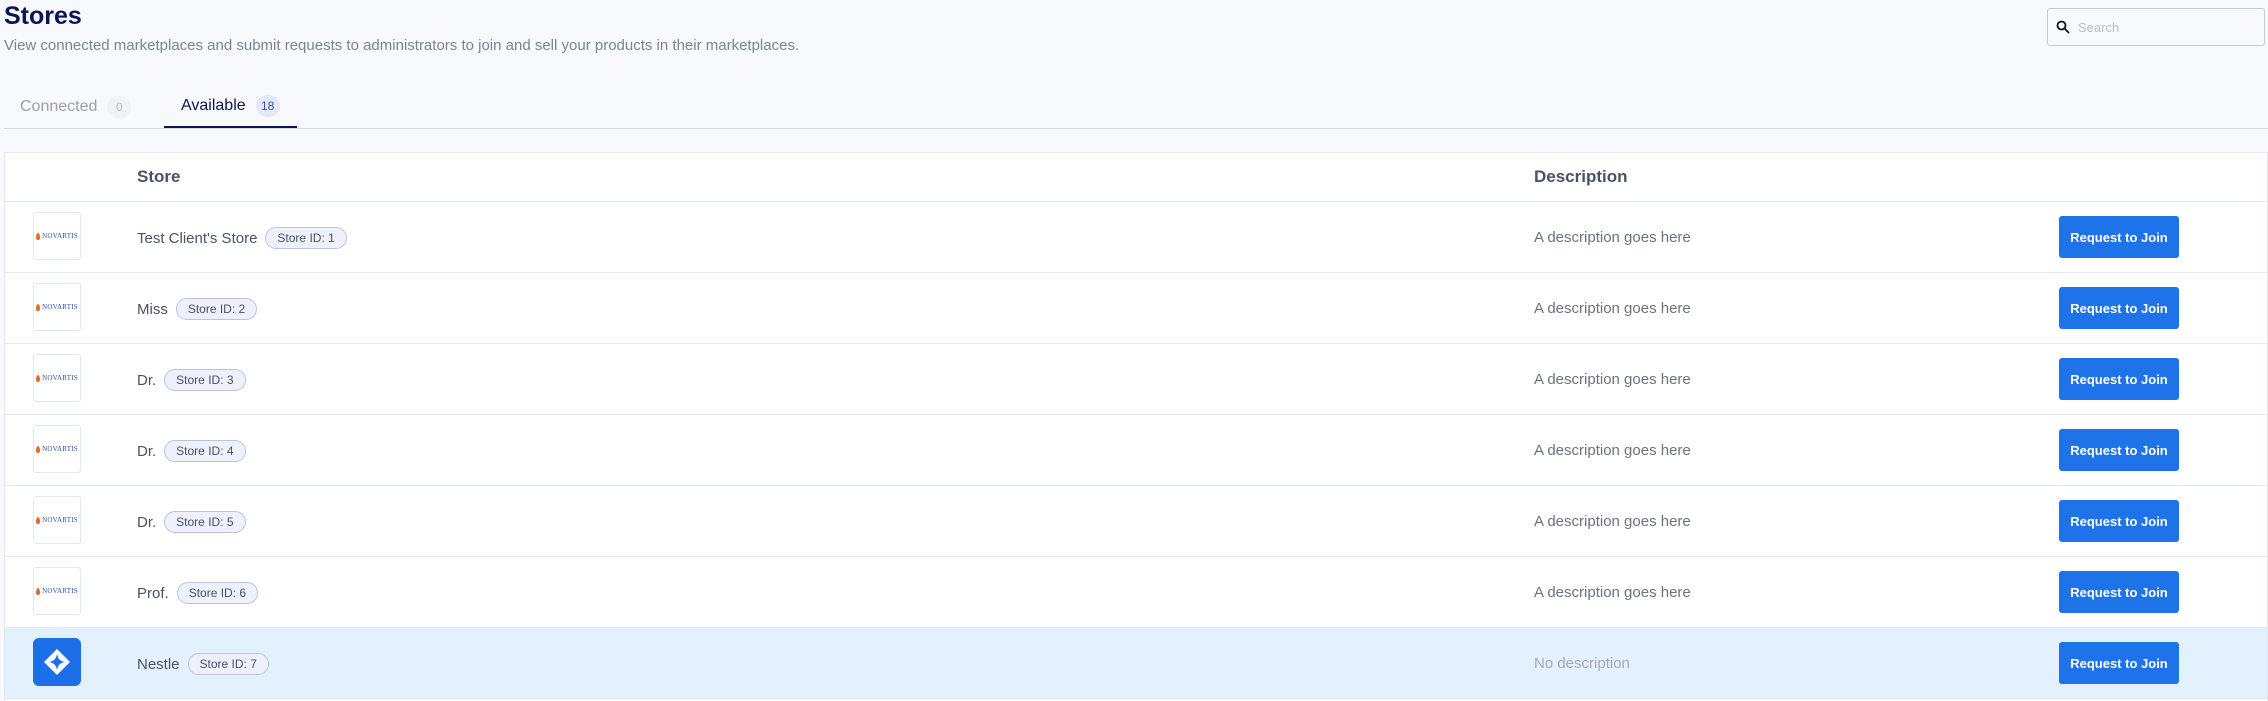 This screenshot has width=2268, height=701. I want to click on store-id-badge: Store ID: 6, so click(217, 593).